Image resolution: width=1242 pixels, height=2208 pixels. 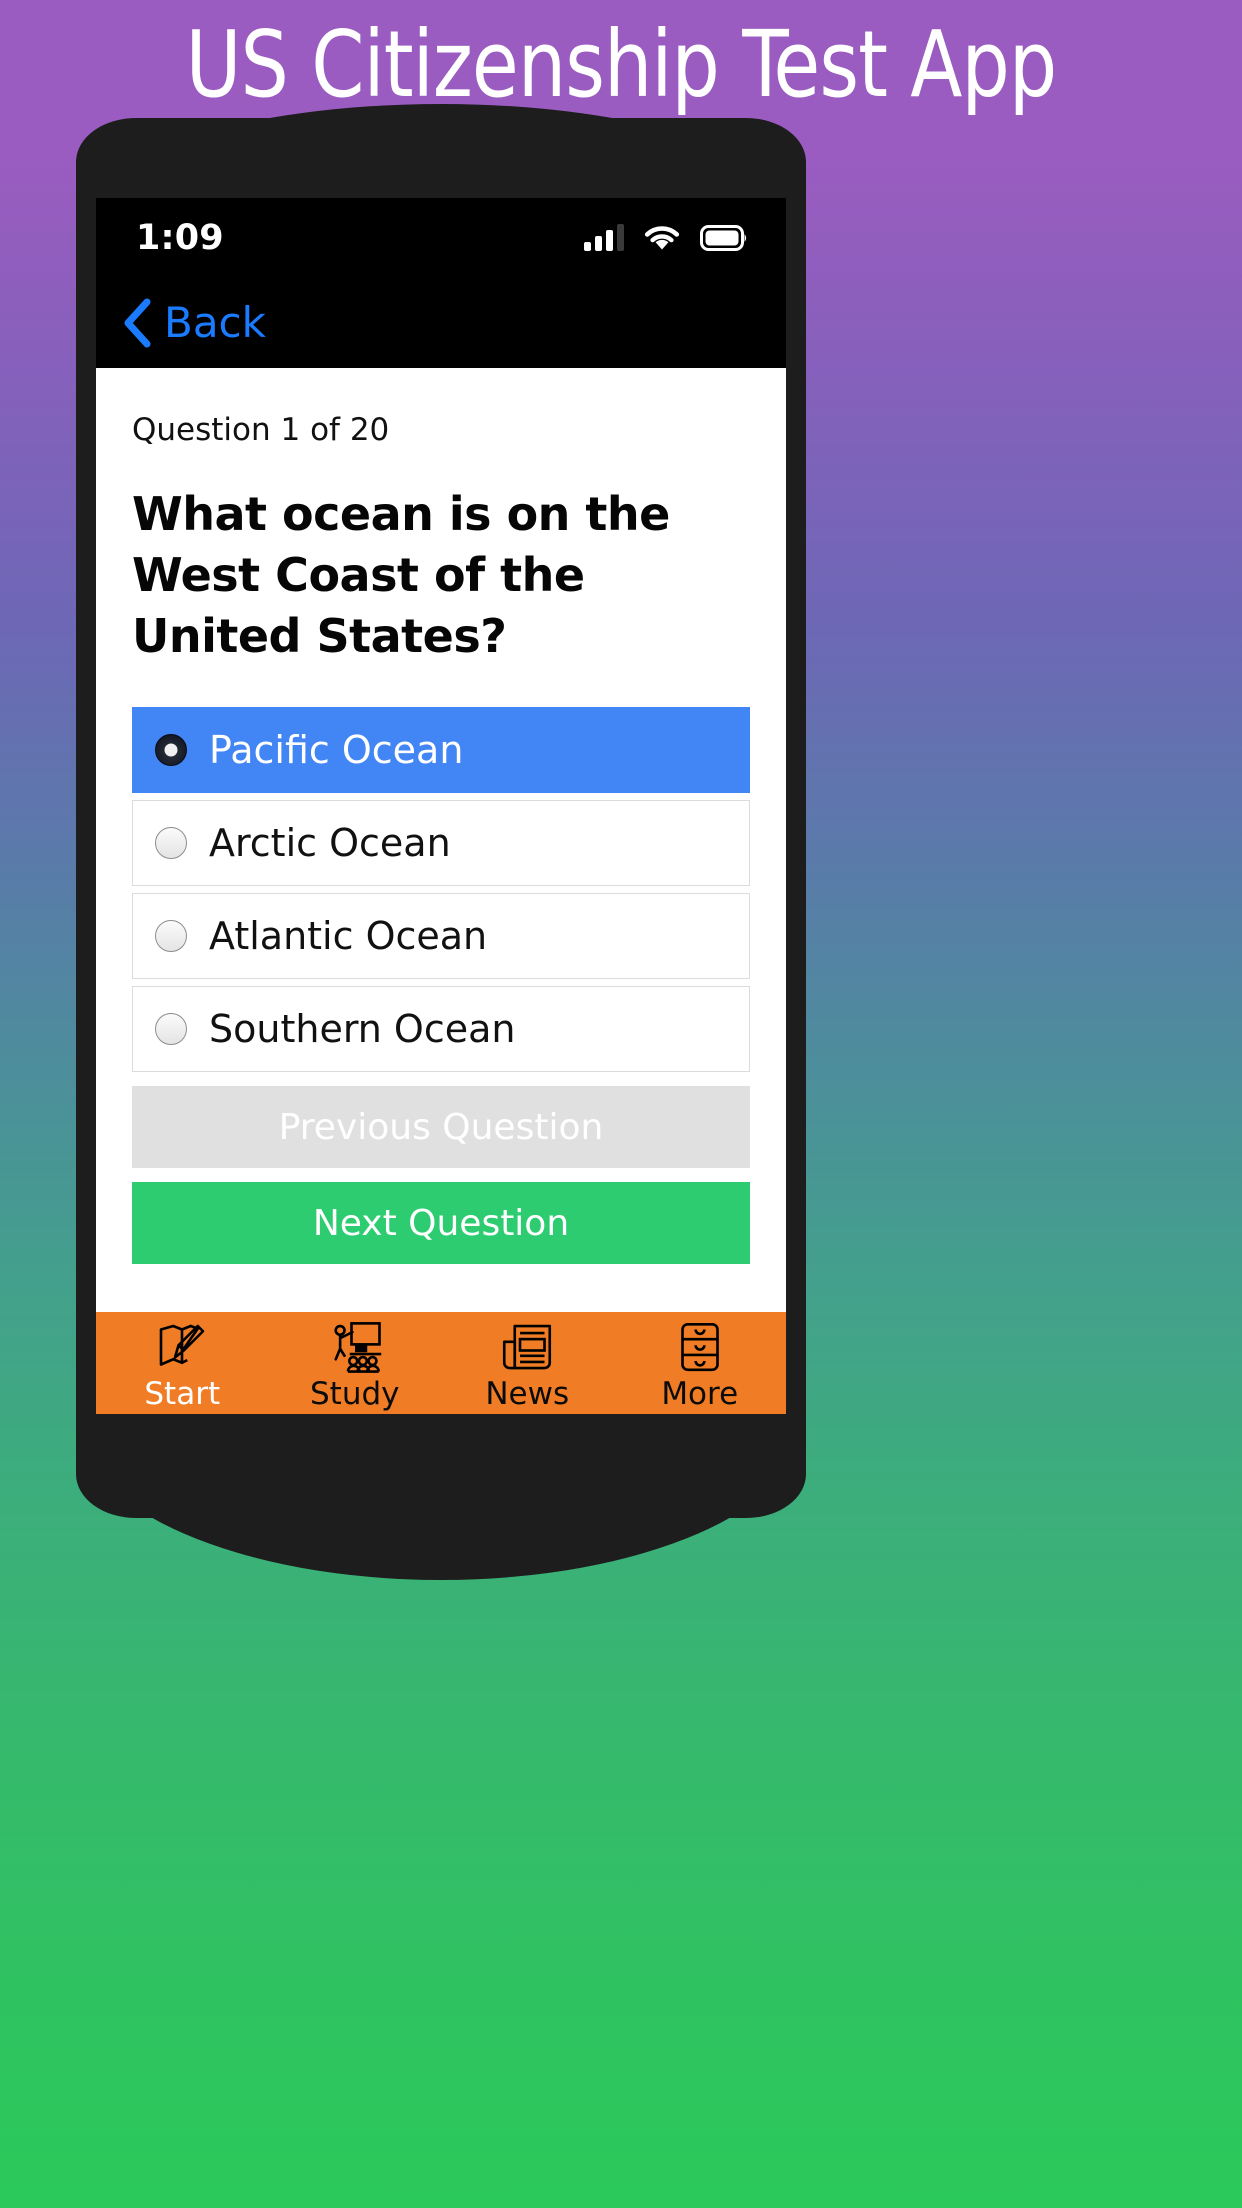 I want to click on answer-option-label: Arctic Ocean, so click(x=330, y=843).